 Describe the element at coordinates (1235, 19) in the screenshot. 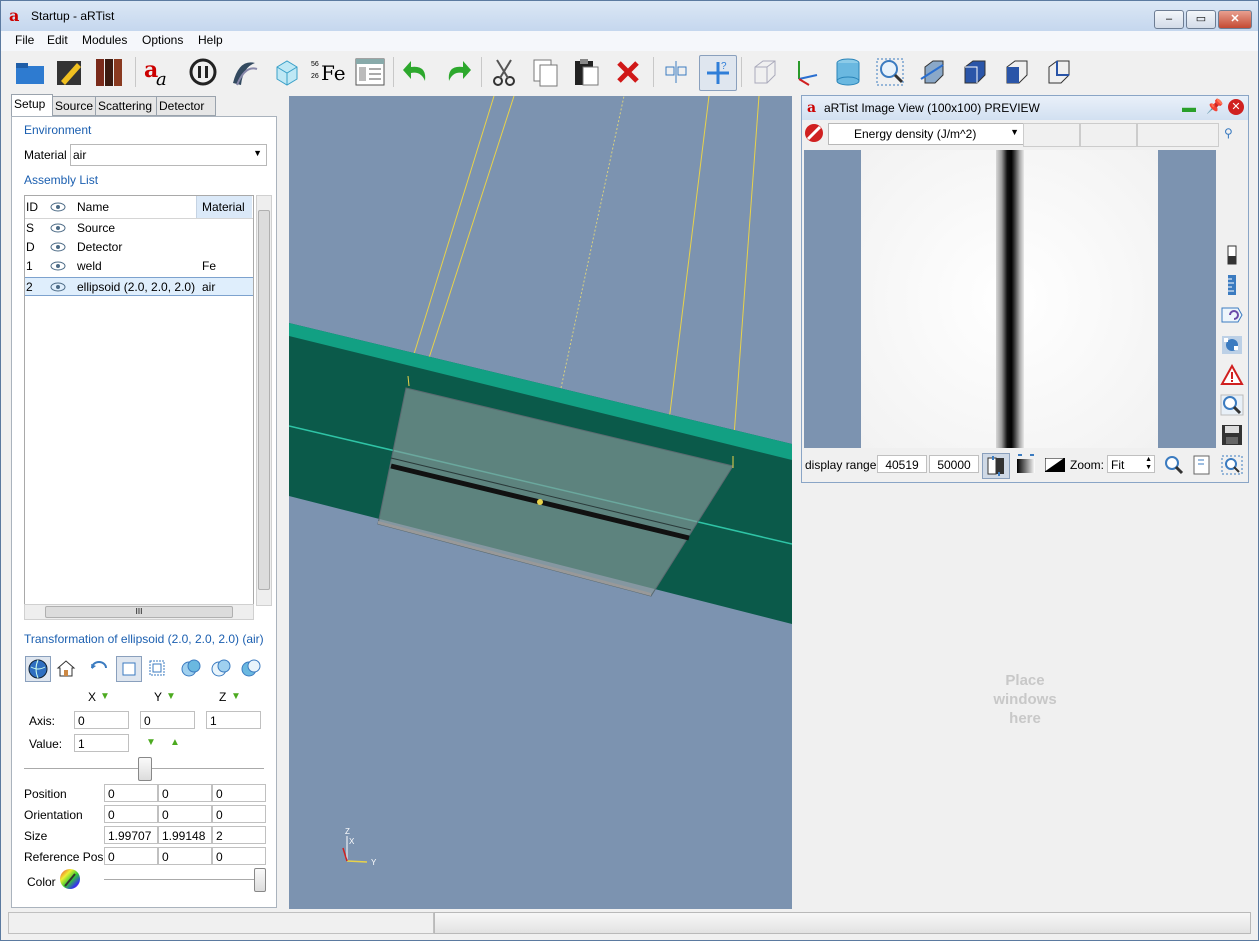

I see `close-button: ✕` at that location.